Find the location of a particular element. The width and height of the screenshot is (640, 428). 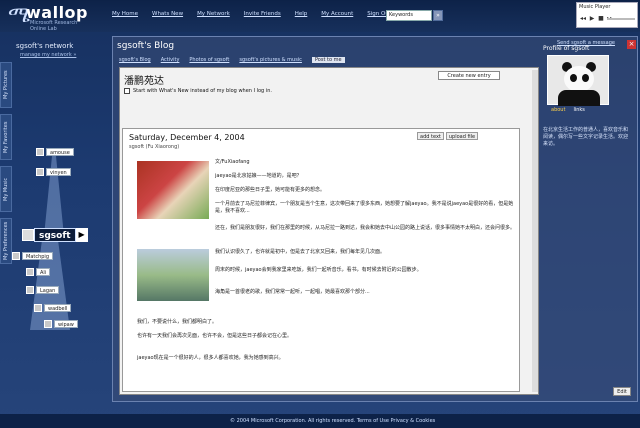

tab-my-music: My Music is located at coordinates (6, 189).